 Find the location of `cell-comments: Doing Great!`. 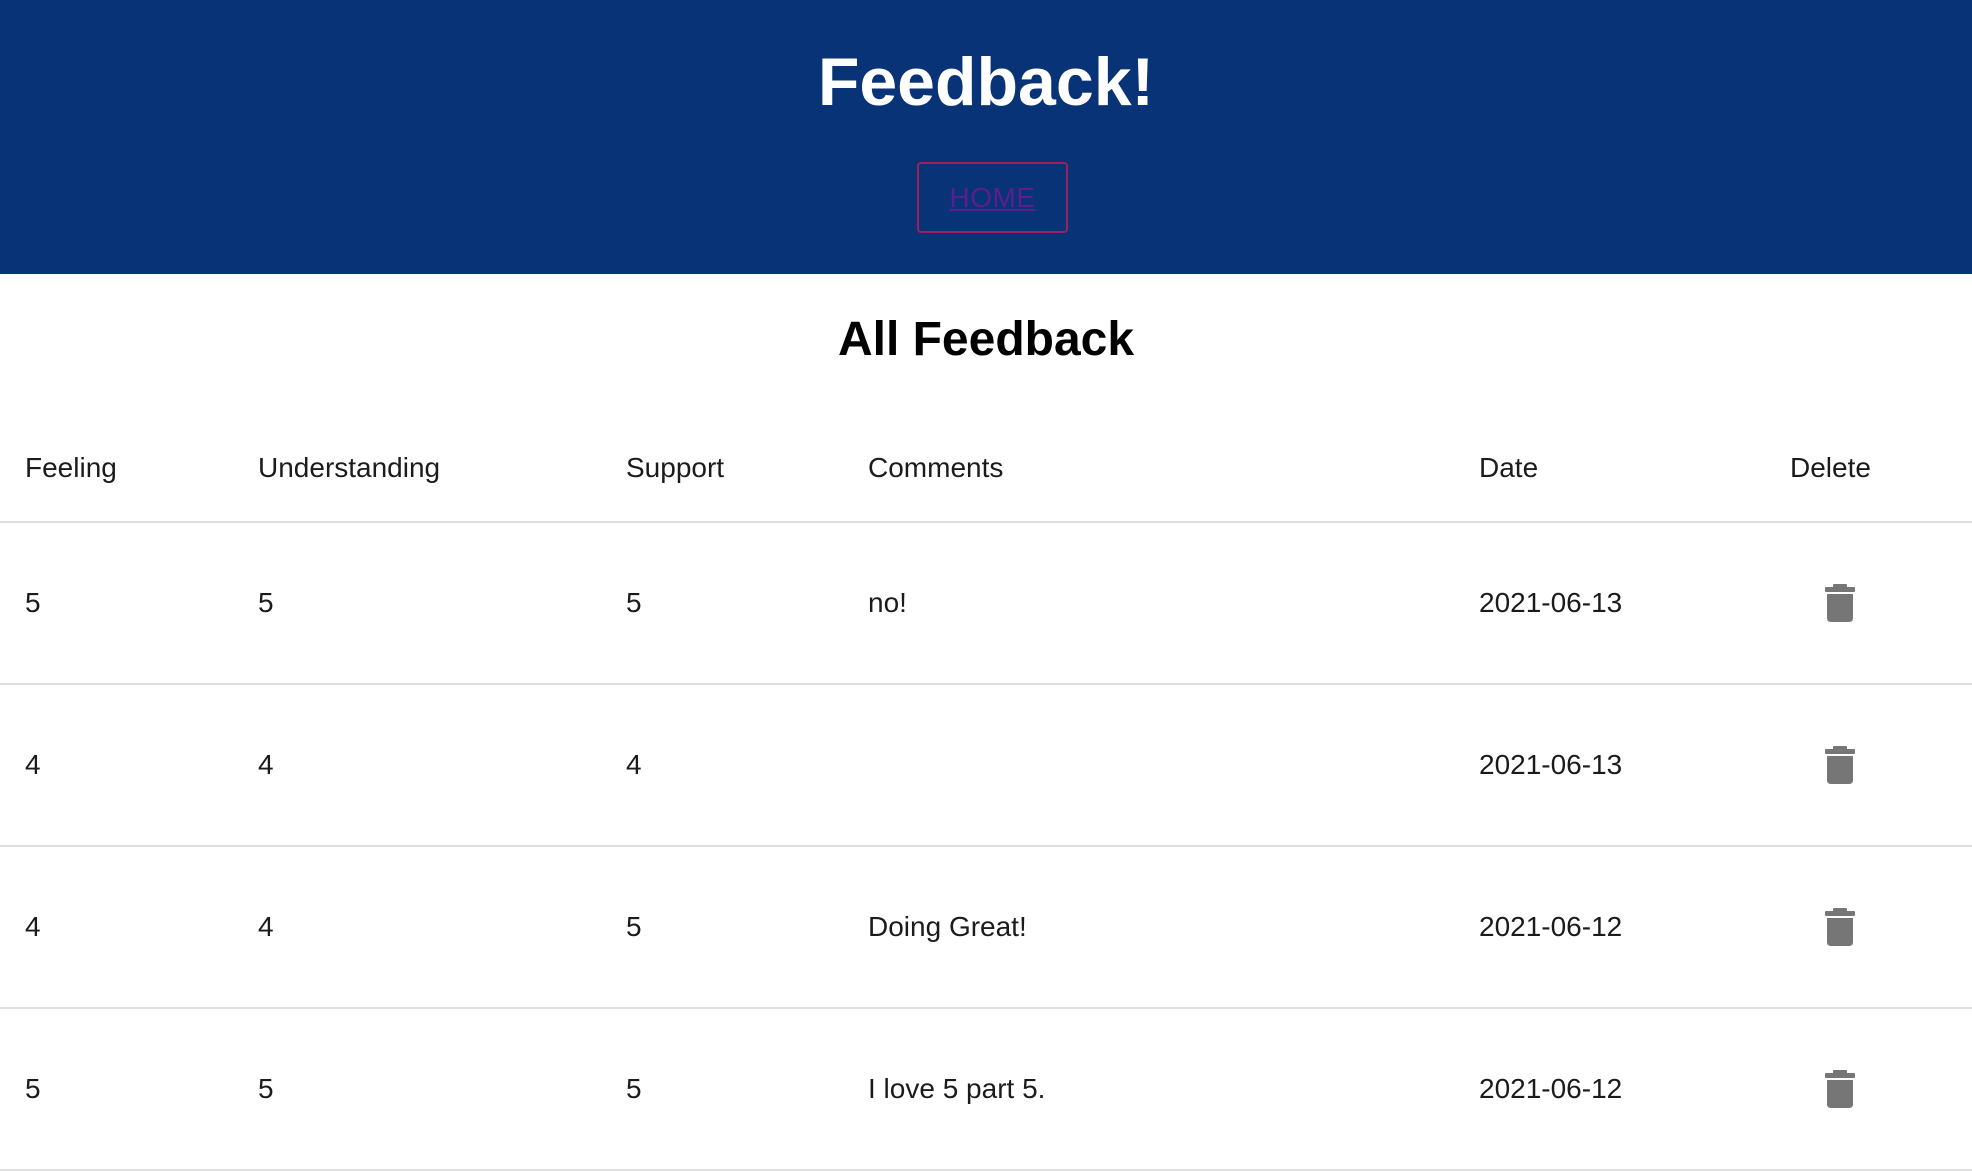

cell-comments: Doing Great! is located at coordinates (1148, 927).